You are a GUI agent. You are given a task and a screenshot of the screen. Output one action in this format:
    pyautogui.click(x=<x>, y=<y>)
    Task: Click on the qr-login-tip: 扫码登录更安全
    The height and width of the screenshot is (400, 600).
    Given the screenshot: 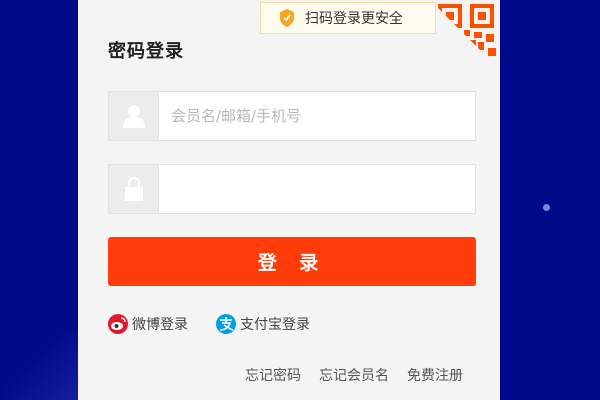 What is the action you would take?
    pyautogui.click(x=348, y=18)
    